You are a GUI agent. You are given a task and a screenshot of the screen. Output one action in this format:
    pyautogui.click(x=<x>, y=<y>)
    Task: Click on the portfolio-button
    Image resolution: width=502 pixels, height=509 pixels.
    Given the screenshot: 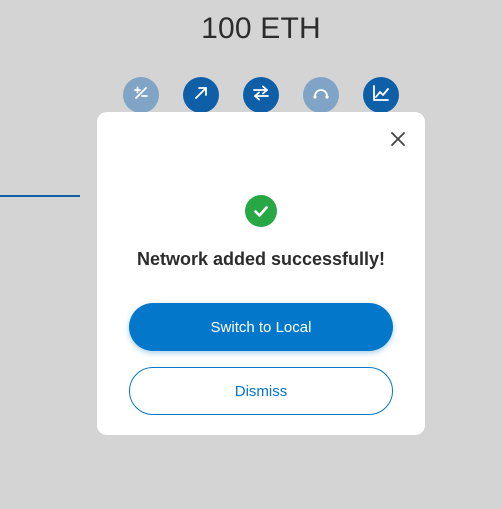 What is the action you would take?
    pyautogui.click(x=381, y=95)
    